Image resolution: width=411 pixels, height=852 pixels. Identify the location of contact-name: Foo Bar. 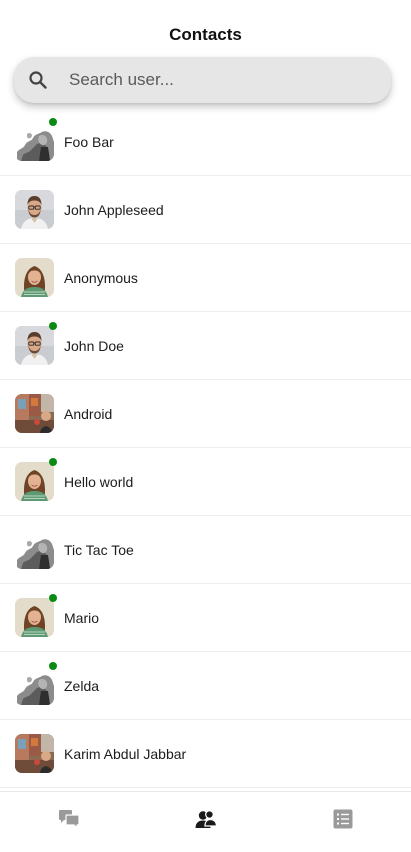
(89, 141).